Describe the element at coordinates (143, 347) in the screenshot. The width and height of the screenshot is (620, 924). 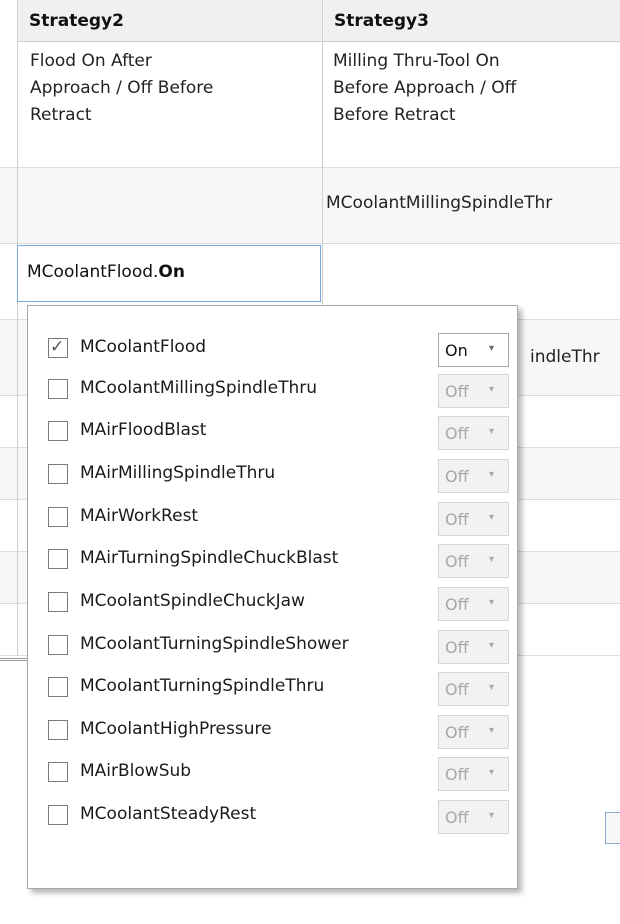
I see `coolant-option-label: MCoolantFlood` at that location.